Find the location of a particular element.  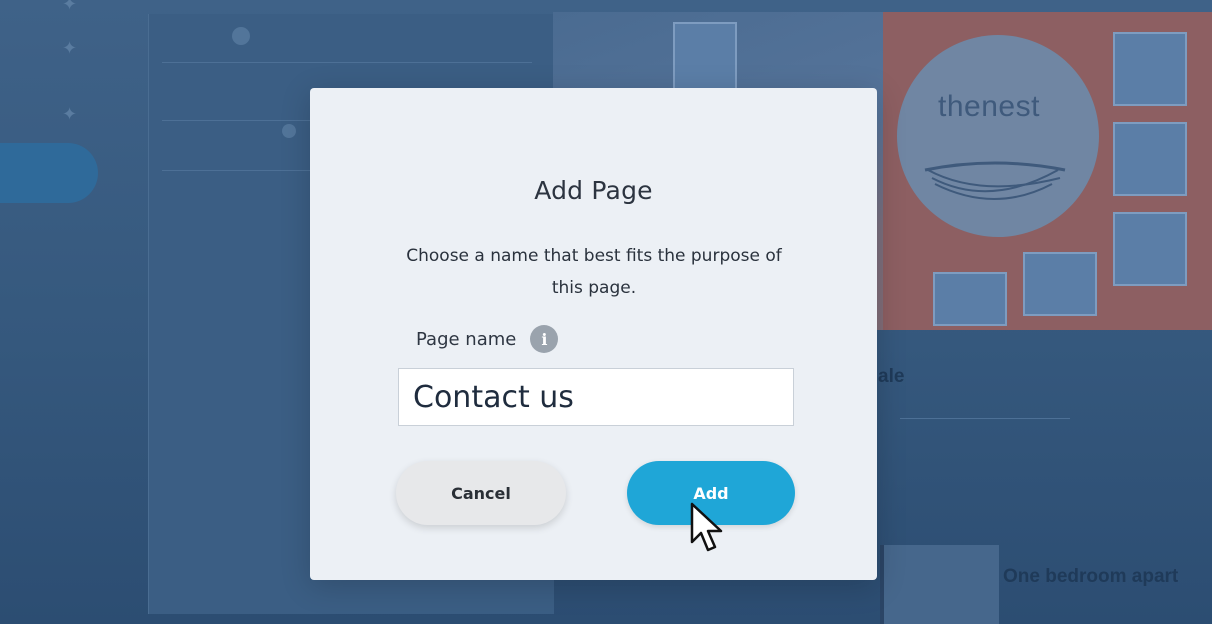

dialog-title: Add Page is located at coordinates (593, 190).